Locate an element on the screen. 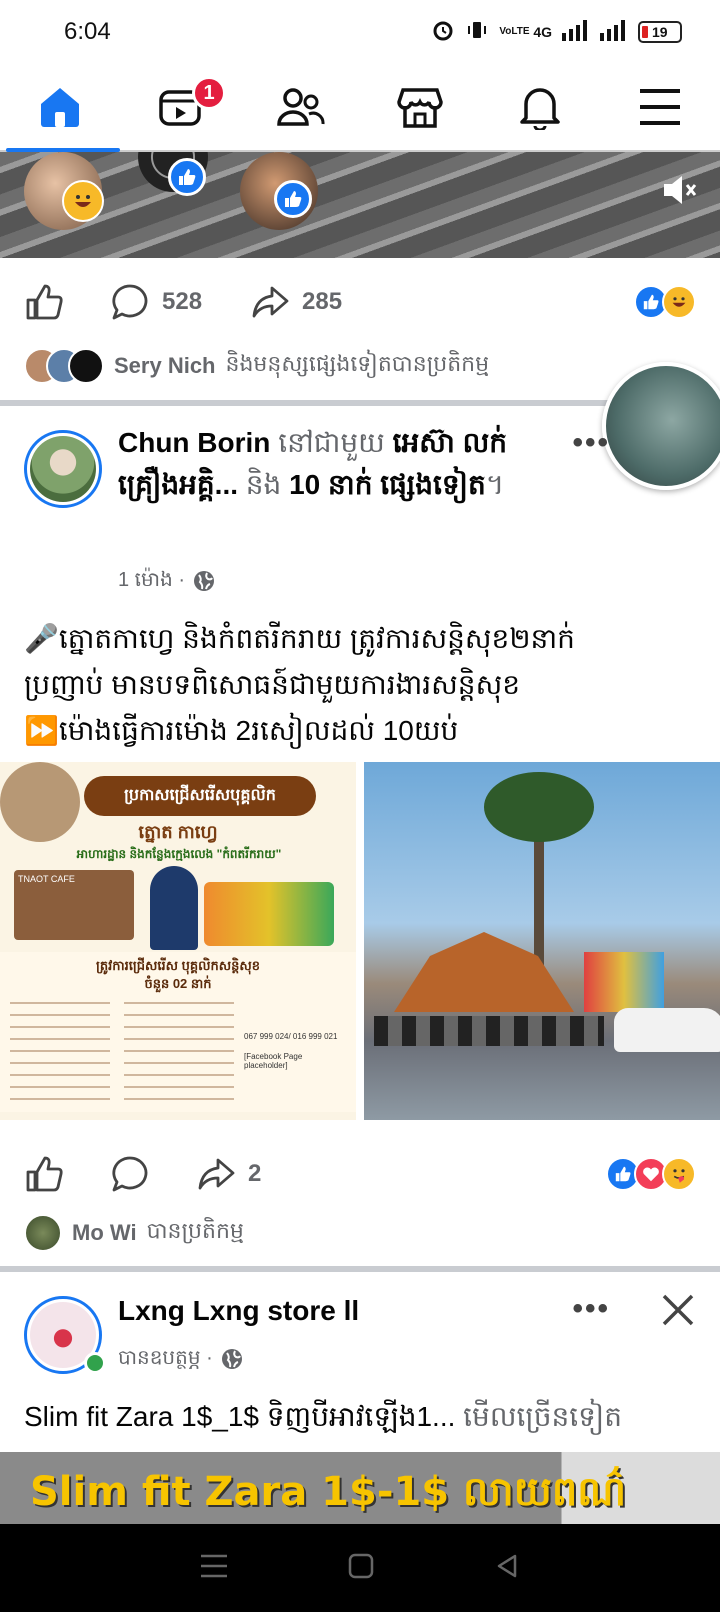 This screenshot has width=720, height=1612. marketplace-icon is located at coordinates (420, 108).